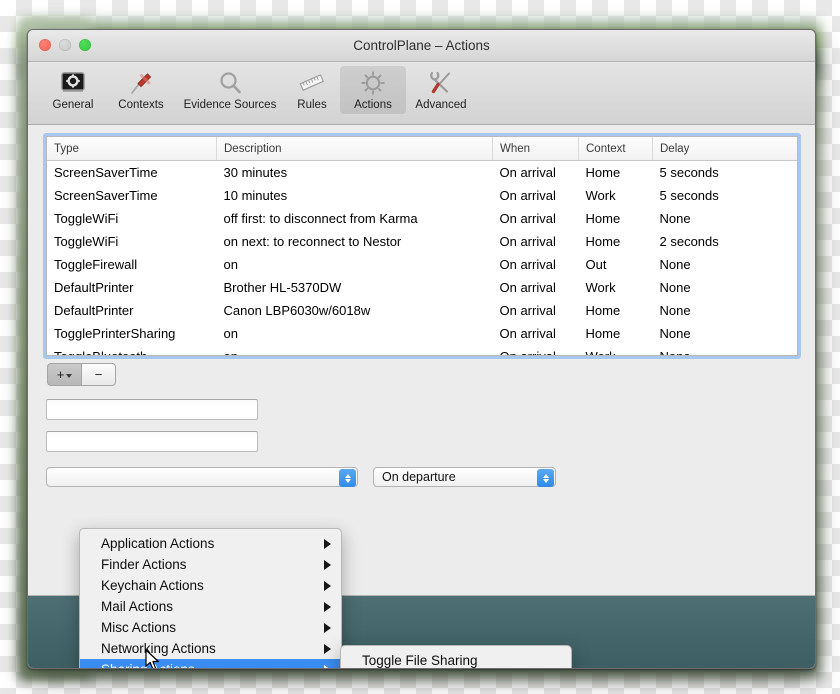 This screenshot has width=840, height=694. What do you see at coordinates (615, 149) in the screenshot?
I see `column-header-context: Context` at bounding box center [615, 149].